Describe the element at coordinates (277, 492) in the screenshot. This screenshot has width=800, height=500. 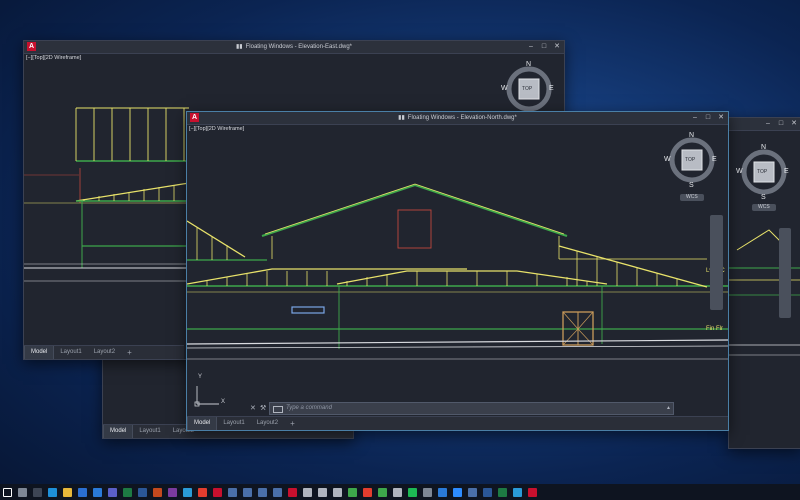
I see `app-icon-b4` at that location.